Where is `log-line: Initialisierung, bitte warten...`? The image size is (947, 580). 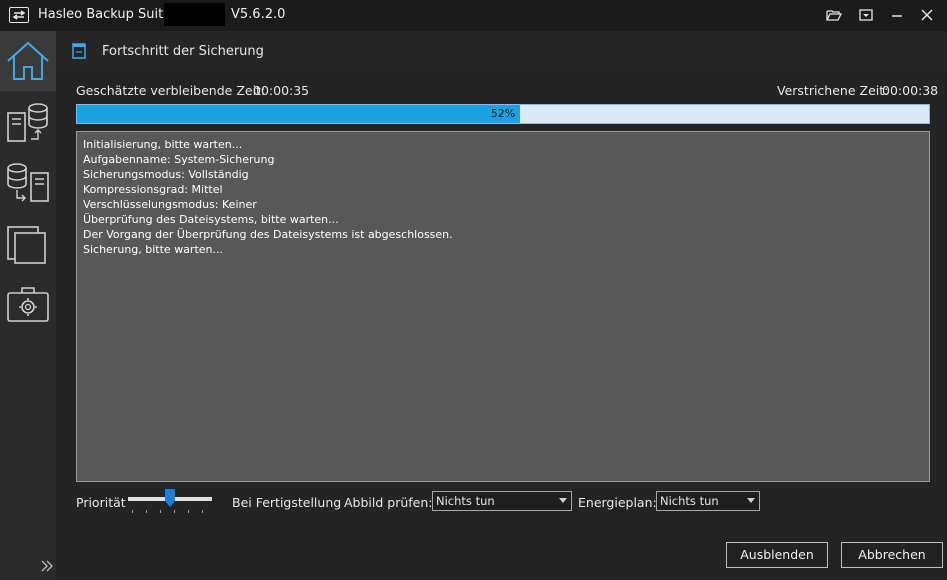 log-line: Initialisierung, bitte warten... is located at coordinates (163, 144).